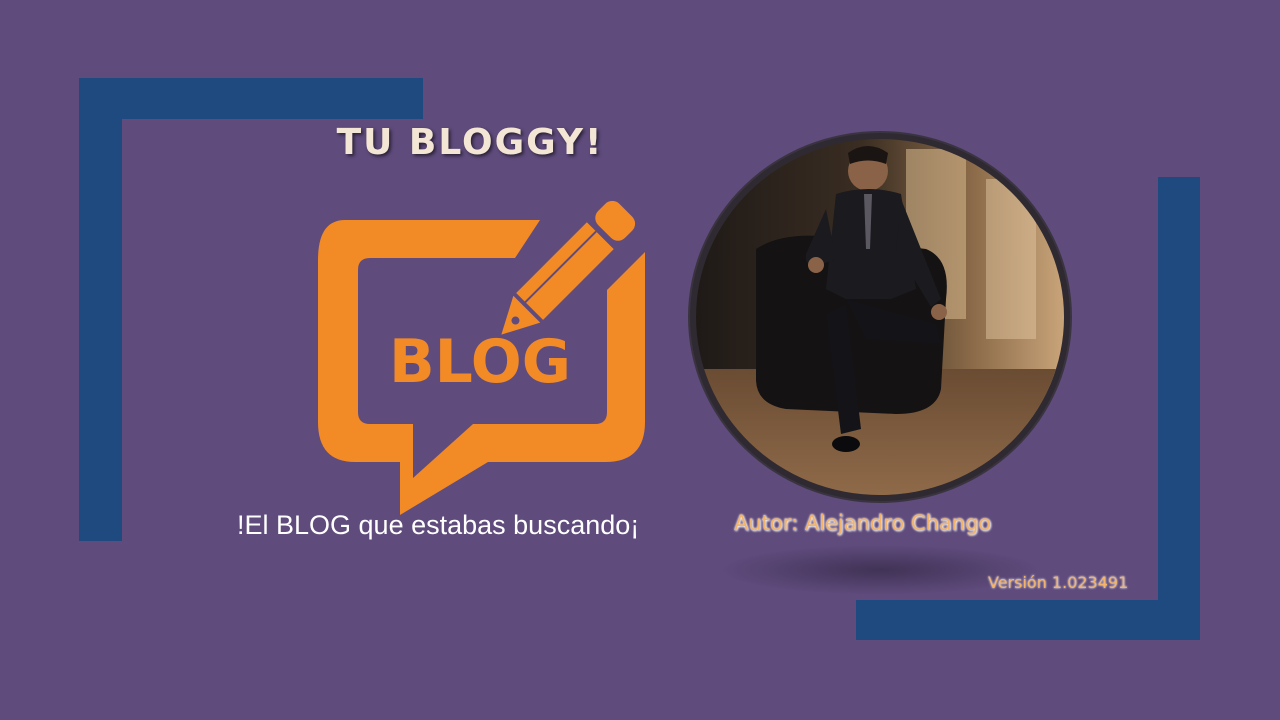  Describe the element at coordinates (863, 523) in the screenshot. I see `author-label: Autor: Alejandro Chango` at that location.